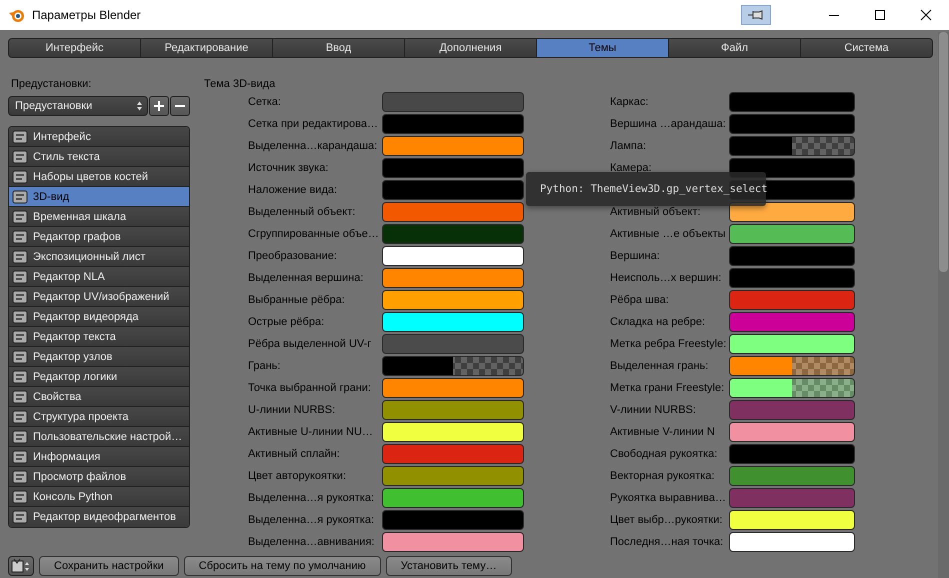 Image resolution: width=949 pixels, height=578 pixels. Describe the element at coordinates (109, 566) in the screenshot. I see `action-button: Сохранить настройки` at that location.